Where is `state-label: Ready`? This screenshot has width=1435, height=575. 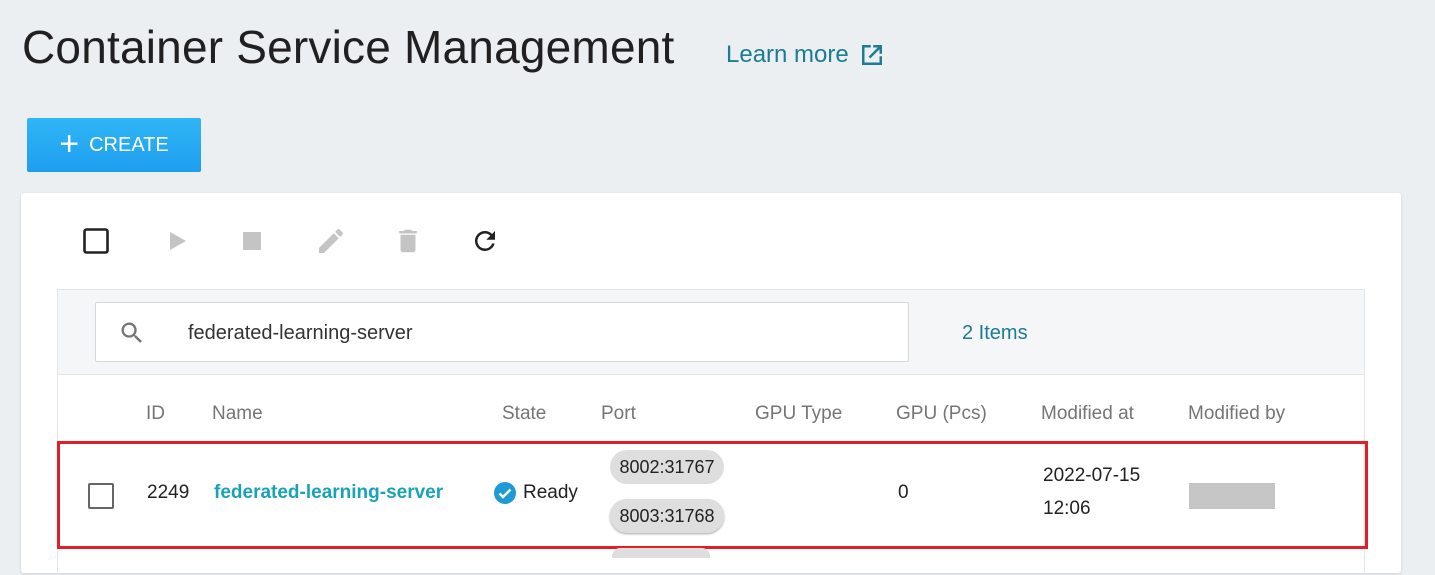 state-label: Ready is located at coordinates (550, 492).